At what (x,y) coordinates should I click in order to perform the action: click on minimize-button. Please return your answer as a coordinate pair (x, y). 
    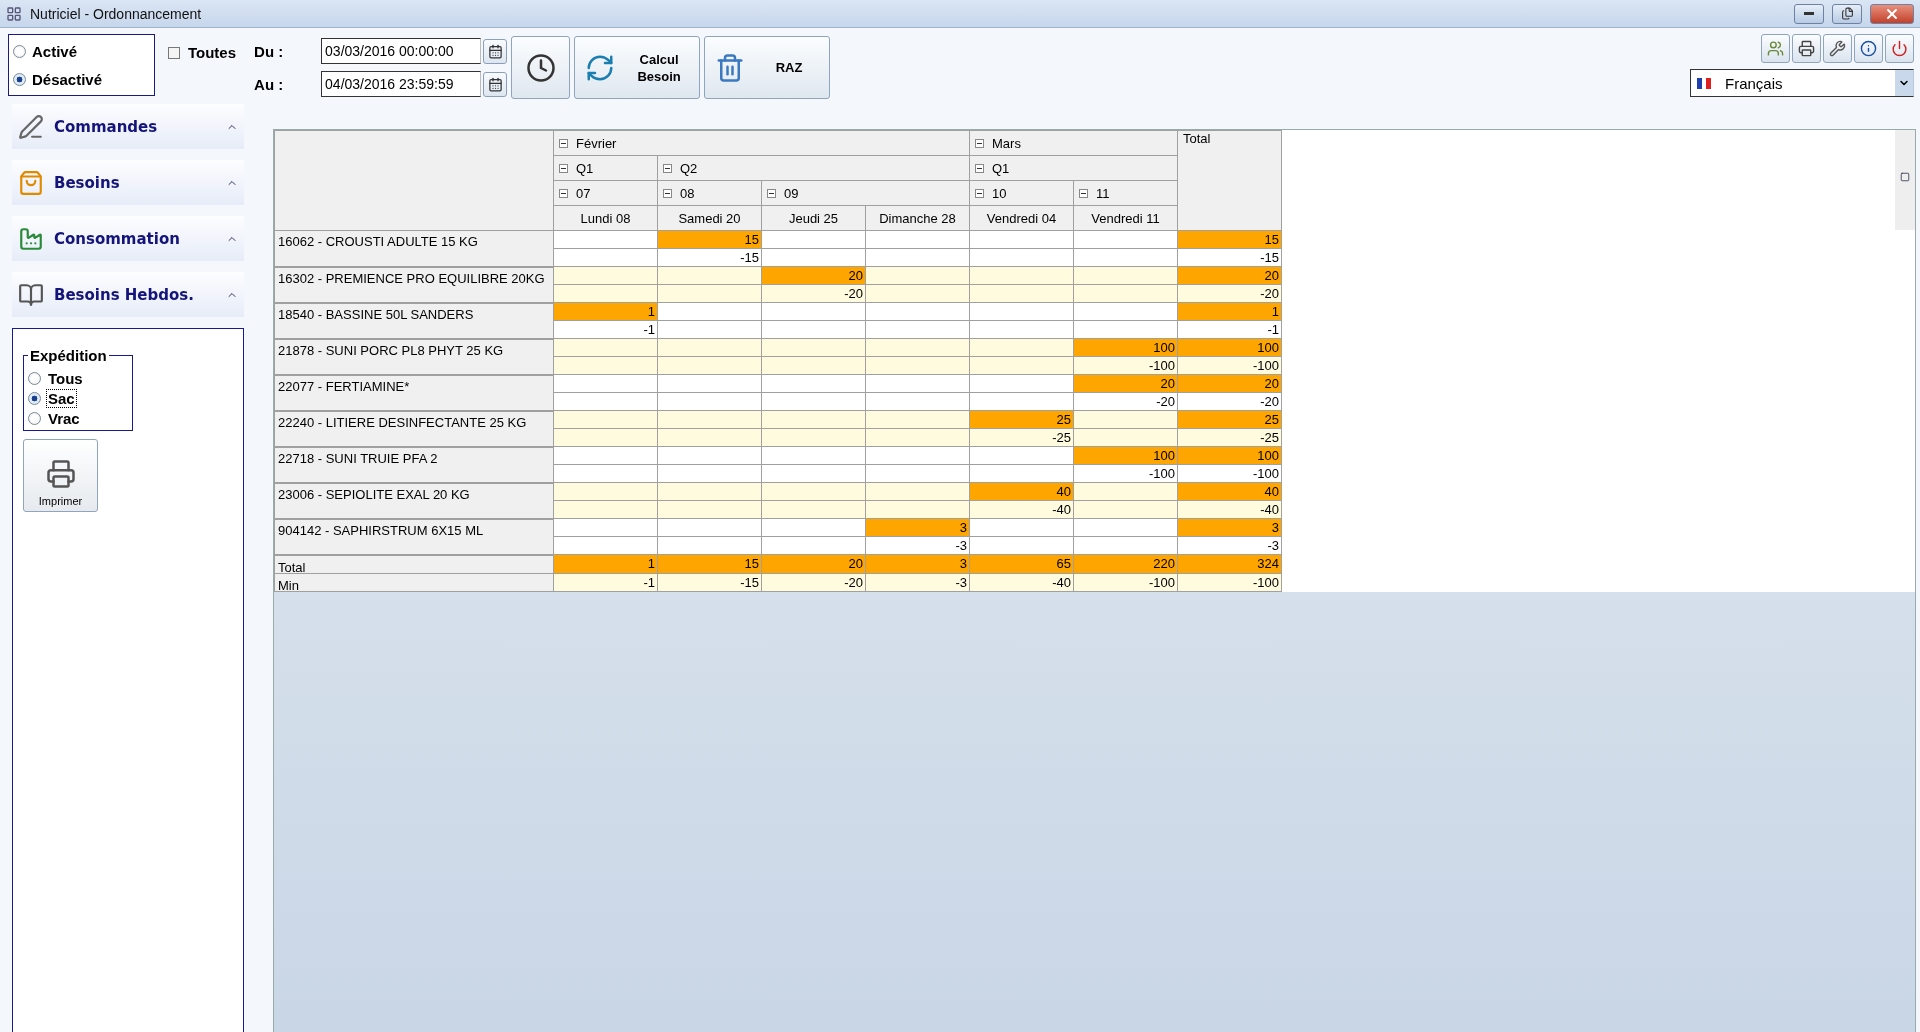
    Looking at the image, I should click on (1809, 13).